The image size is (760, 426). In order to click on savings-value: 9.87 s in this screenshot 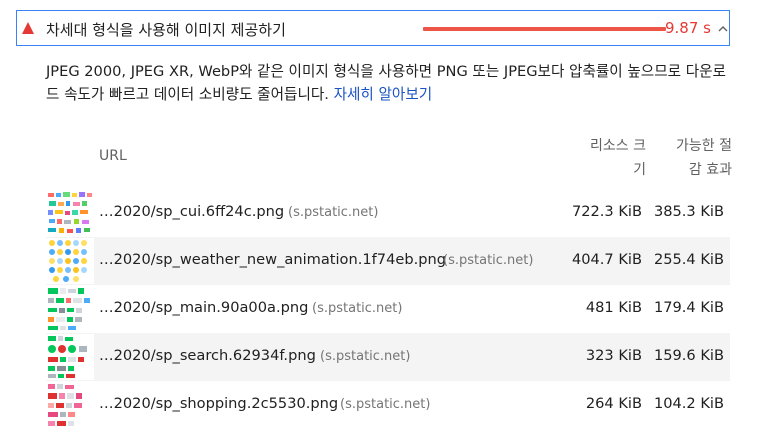, I will do `click(688, 28)`.